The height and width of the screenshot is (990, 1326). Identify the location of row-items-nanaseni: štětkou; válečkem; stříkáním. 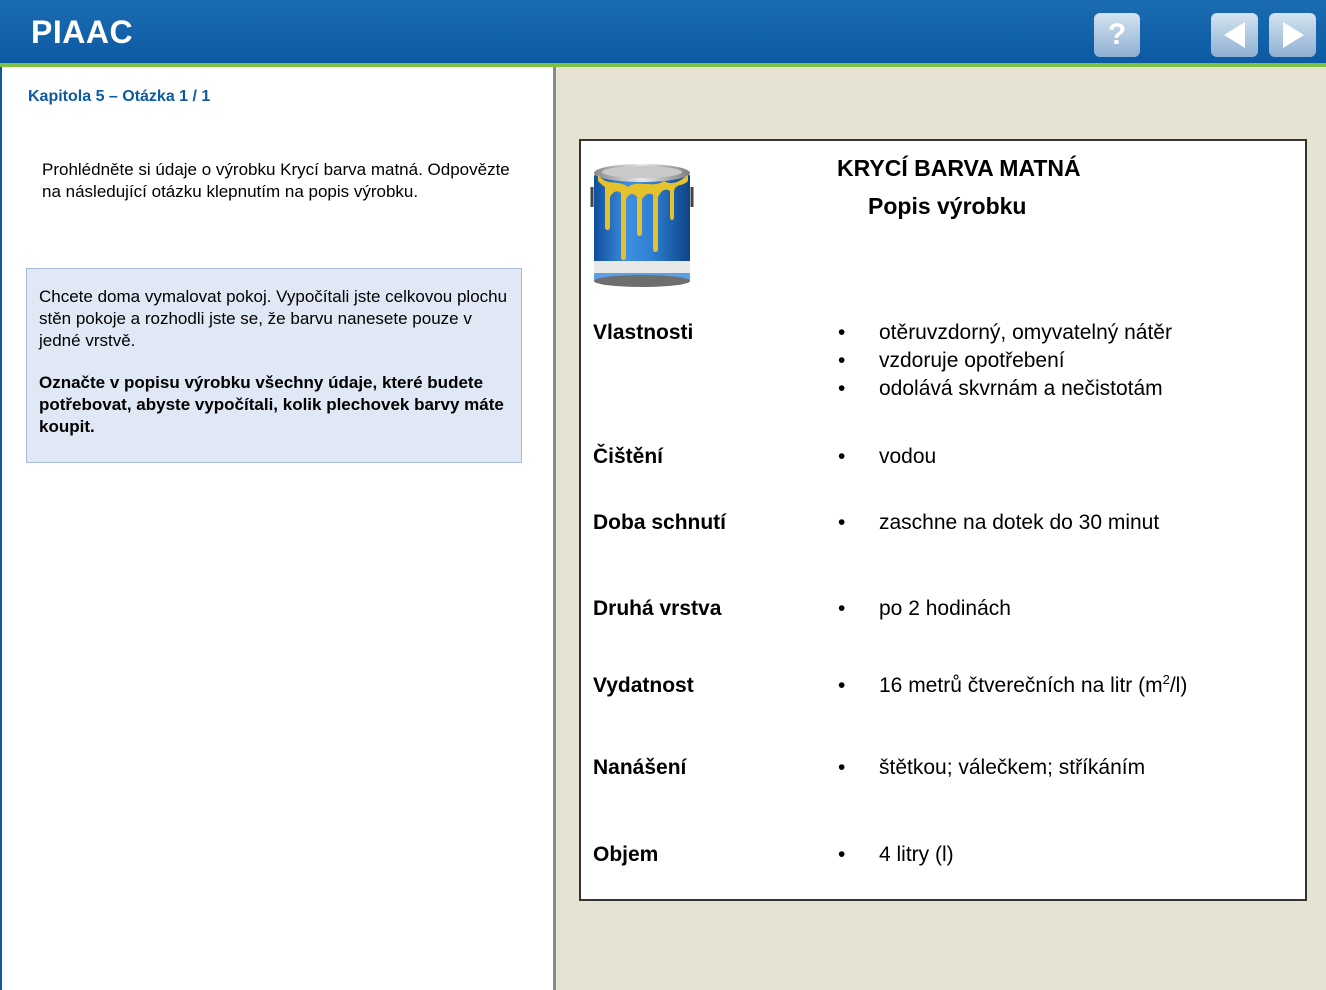
(991, 768).